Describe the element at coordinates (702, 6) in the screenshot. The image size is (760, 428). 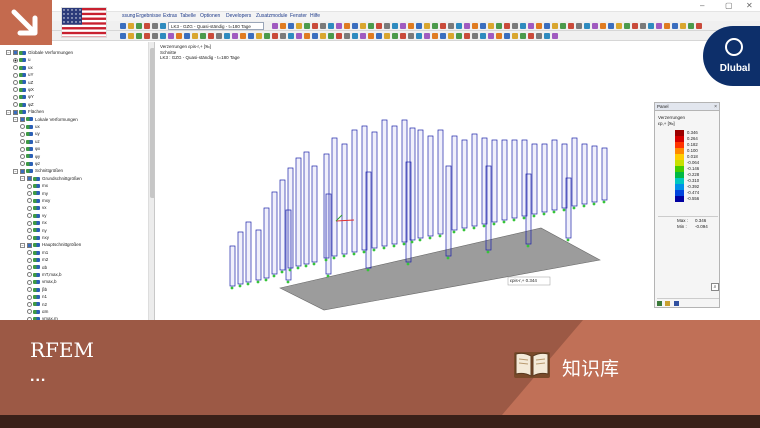
I see `minimize-icon: –` at that location.